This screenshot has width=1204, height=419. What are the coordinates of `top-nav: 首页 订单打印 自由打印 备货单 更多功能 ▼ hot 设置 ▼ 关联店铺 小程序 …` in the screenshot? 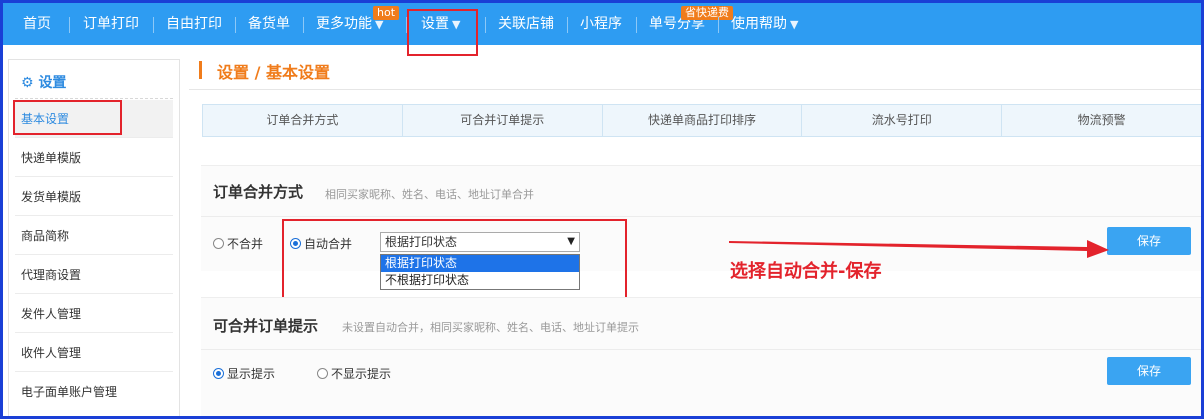 It's located at (602, 24).